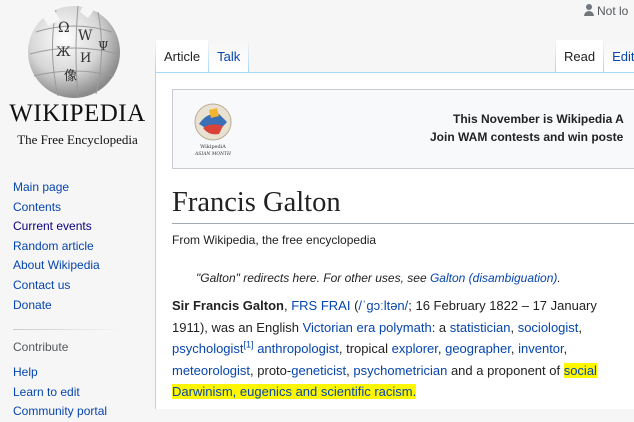 This screenshot has width=634, height=422. I want to click on sidebar-item-current-events: Current events, so click(52, 226).